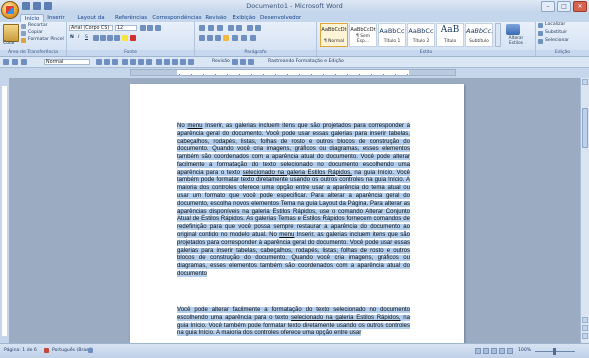  I want to click on increase-indent-icon, so click(239, 28).